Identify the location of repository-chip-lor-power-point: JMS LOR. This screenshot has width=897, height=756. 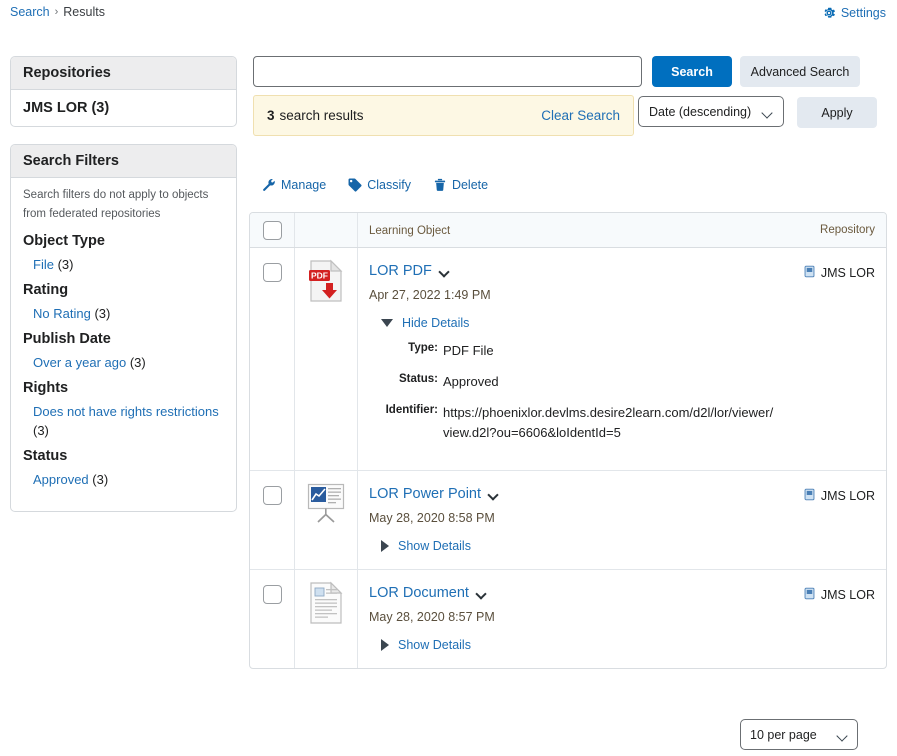
(839, 496).